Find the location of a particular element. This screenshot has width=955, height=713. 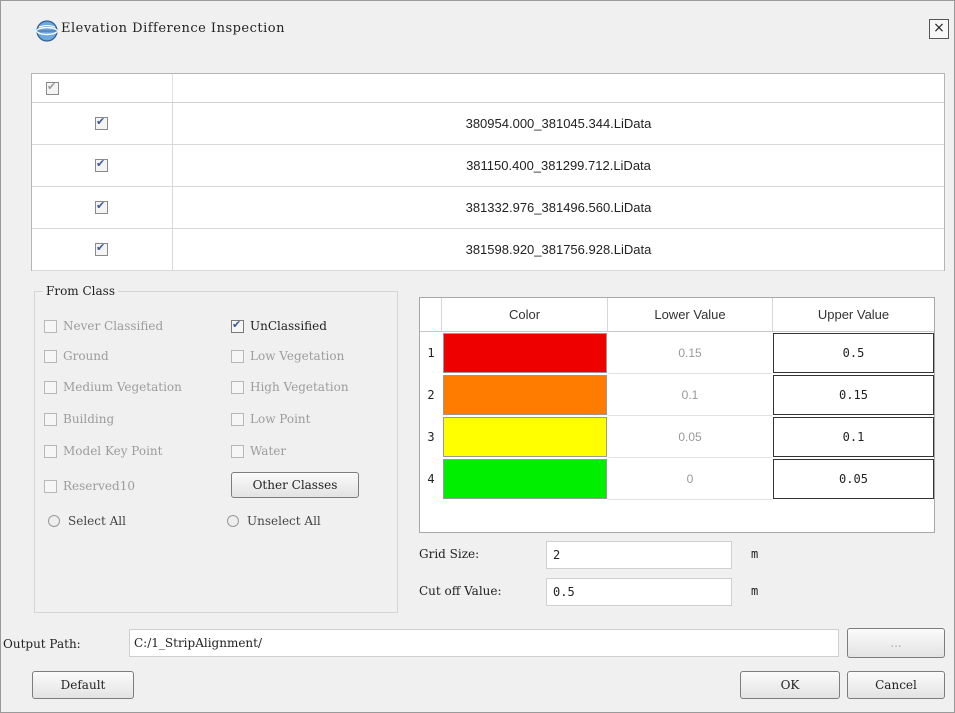

file-row: 381150.400_381299.712.LiData is located at coordinates (488, 166).